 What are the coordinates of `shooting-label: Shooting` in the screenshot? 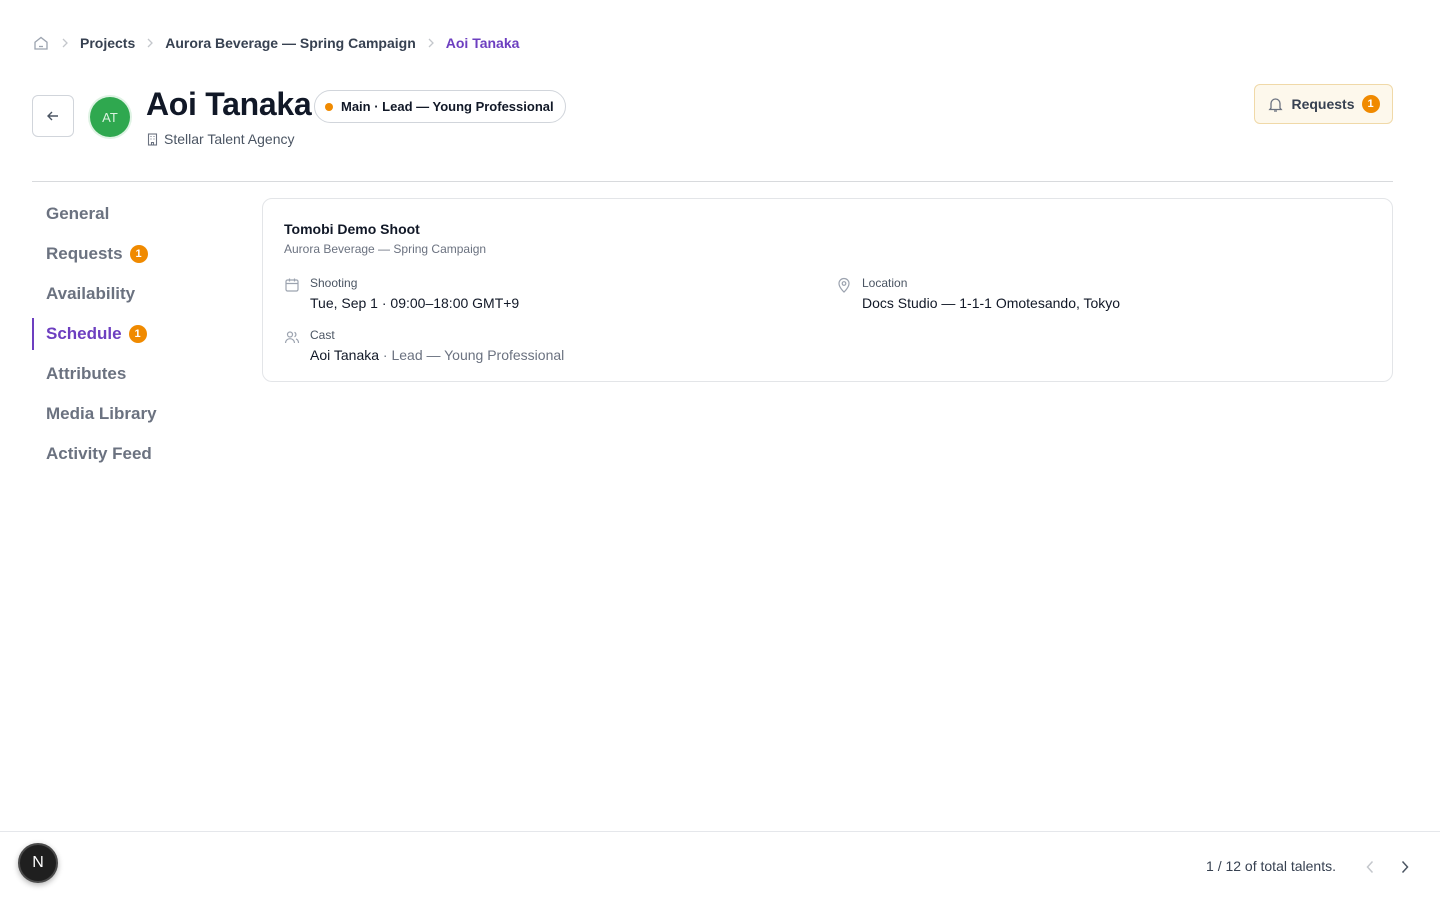 It's located at (334, 283).